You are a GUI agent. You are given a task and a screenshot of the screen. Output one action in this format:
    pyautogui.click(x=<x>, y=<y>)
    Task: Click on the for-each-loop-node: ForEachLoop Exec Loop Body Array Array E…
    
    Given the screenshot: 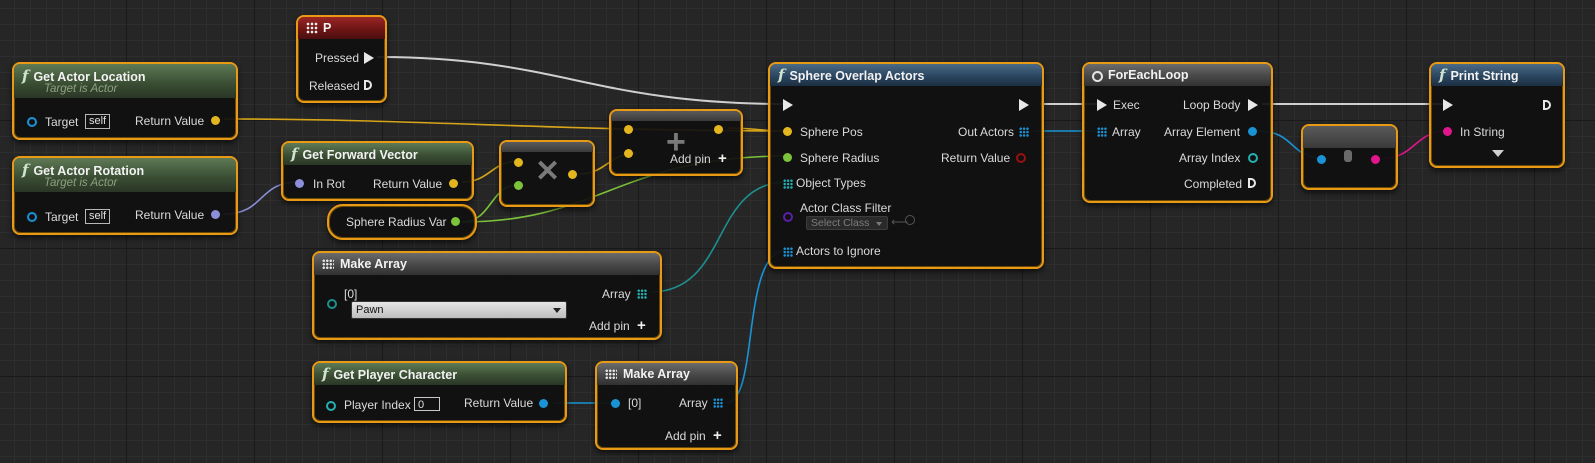 What is the action you would take?
    pyautogui.click(x=1177, y=132)
    